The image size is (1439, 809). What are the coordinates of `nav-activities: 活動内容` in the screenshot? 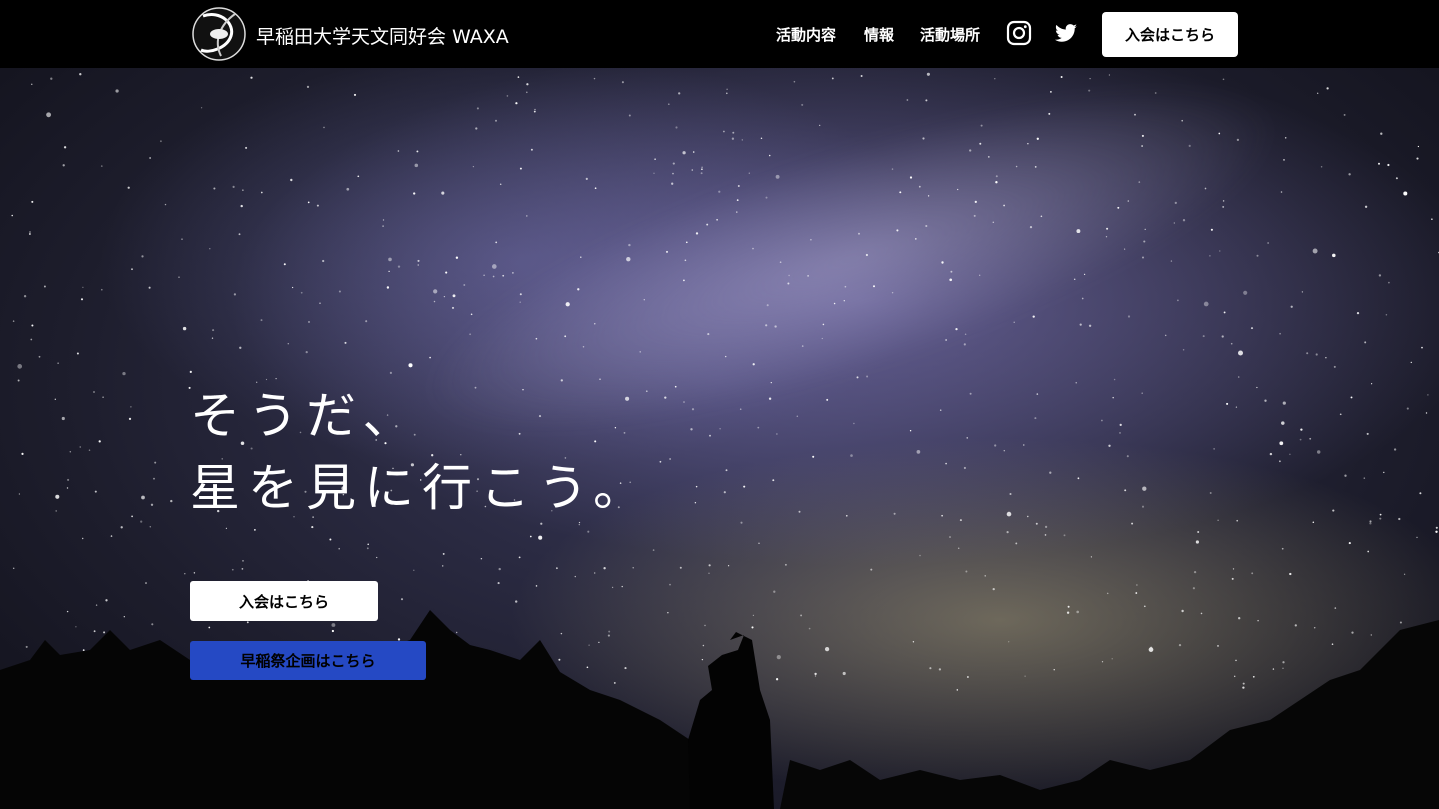 It's located at (806, 34).